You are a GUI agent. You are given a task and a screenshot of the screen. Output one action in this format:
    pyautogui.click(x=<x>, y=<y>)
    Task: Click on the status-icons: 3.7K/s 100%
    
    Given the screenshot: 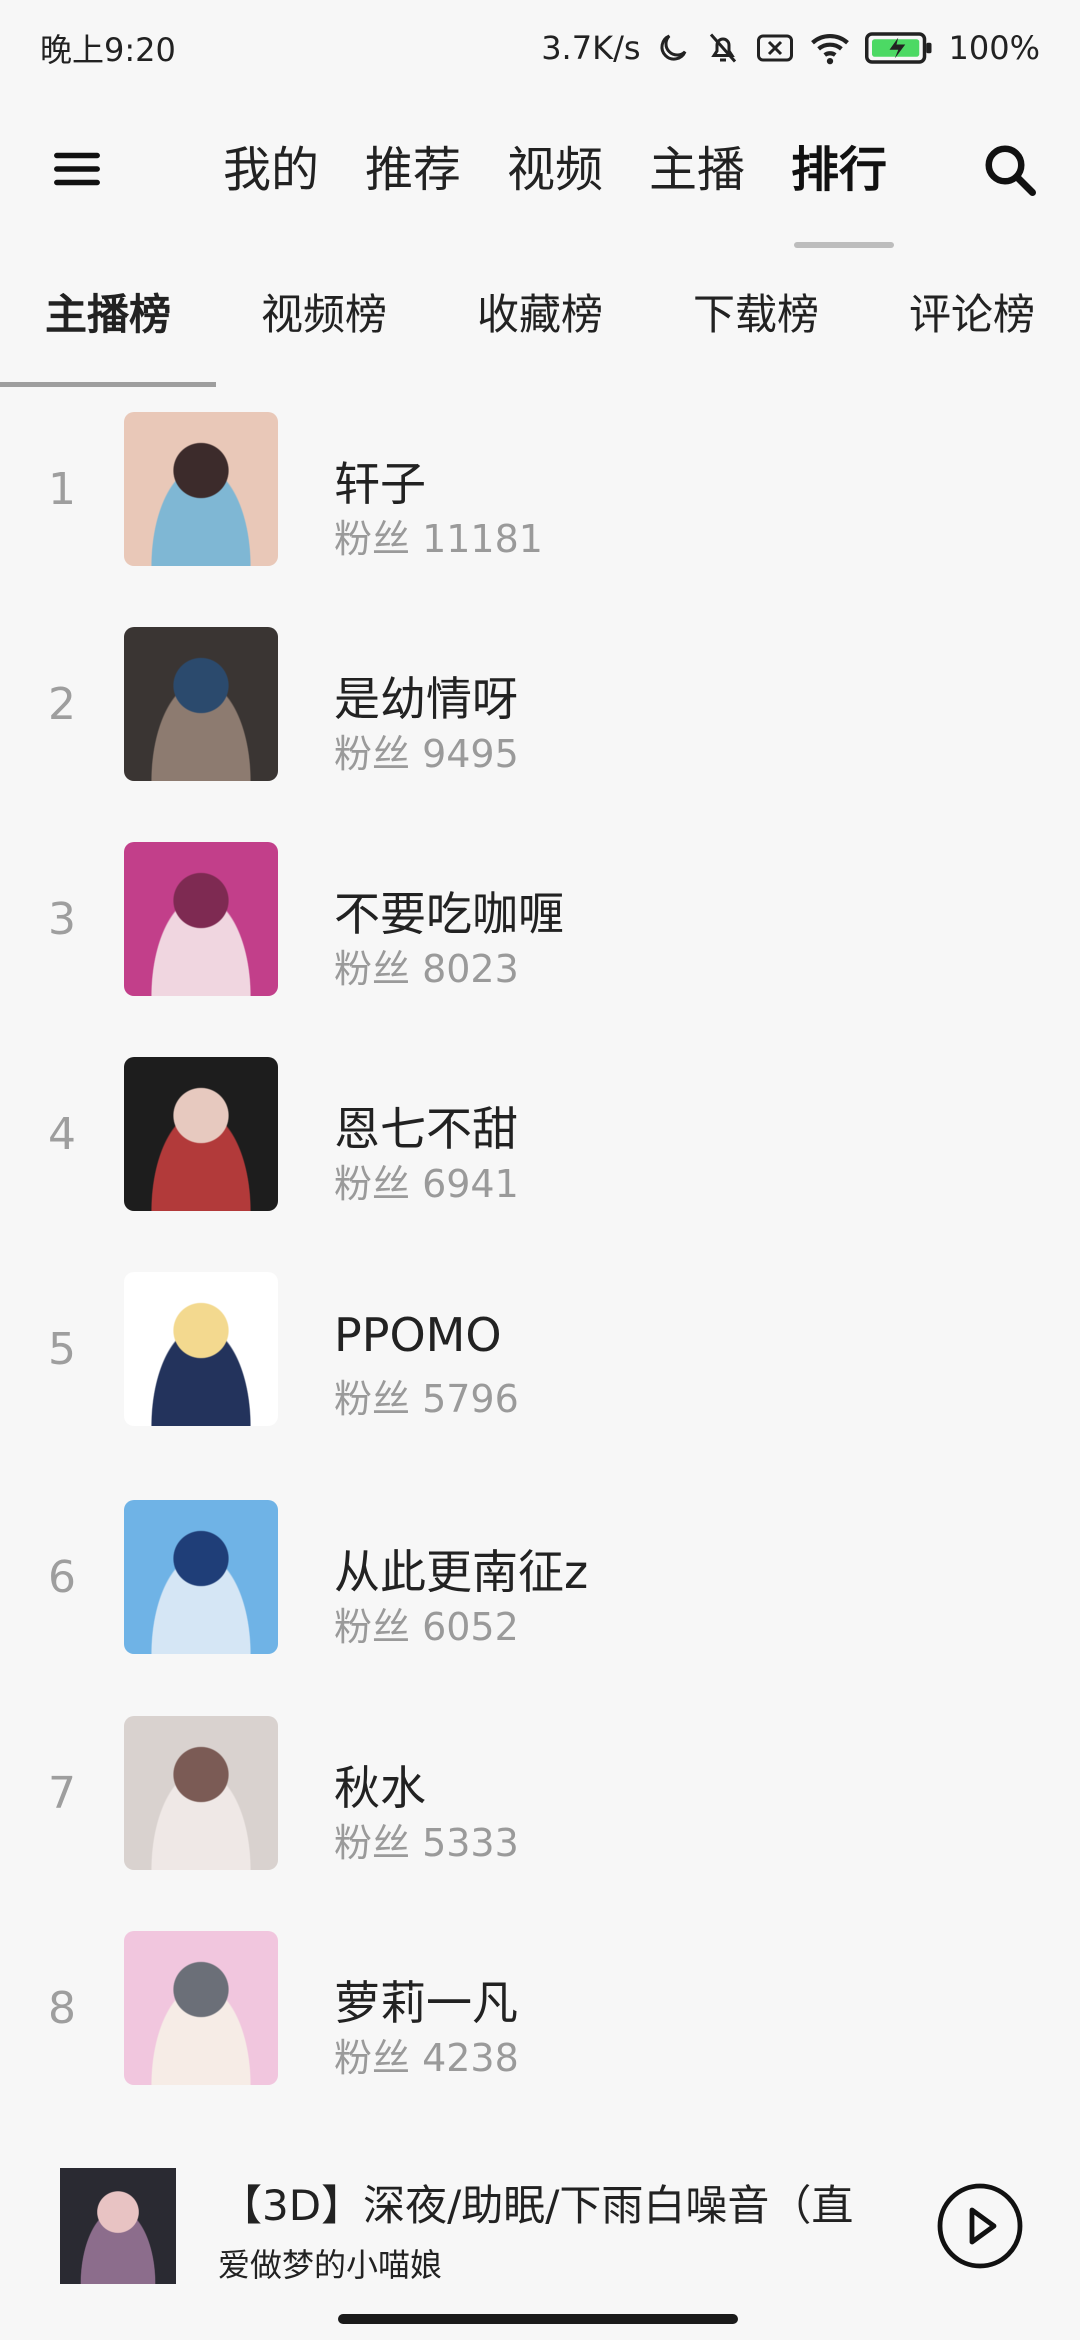 What is the action you would take?
    pyautogui.click(x=790, y=48)
    